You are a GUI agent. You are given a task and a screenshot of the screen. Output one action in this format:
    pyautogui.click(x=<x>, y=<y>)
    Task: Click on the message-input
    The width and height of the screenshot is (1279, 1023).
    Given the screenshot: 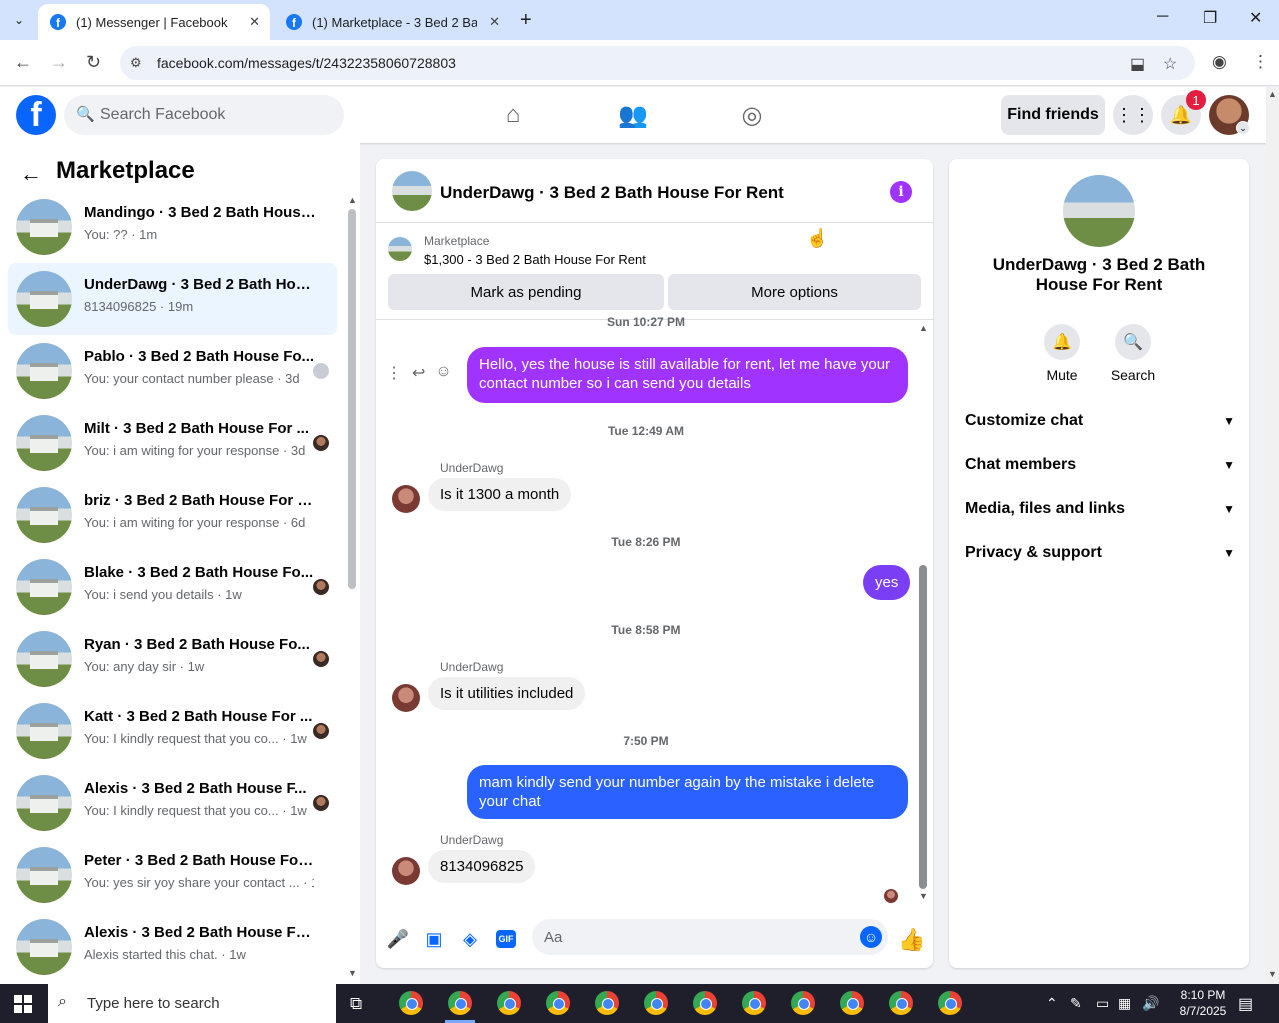 What is the action you would take?
    pyautogui.click(x=694, y=937)
    